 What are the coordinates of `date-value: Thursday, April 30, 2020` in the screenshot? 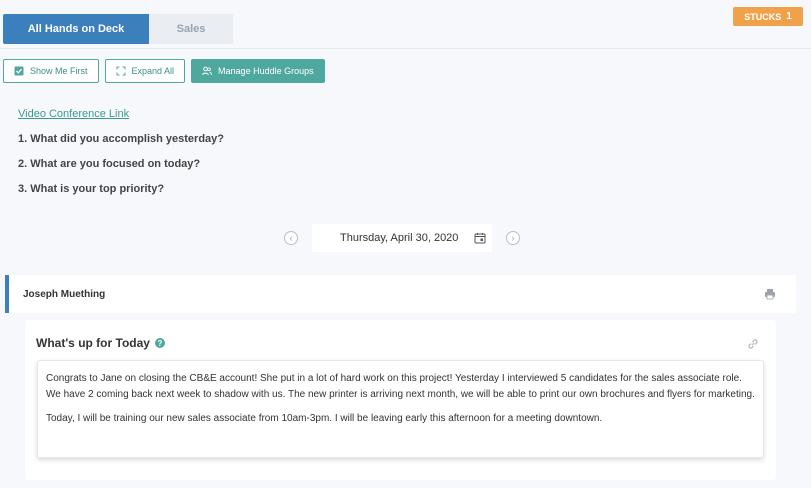 It's located at (399, 238).